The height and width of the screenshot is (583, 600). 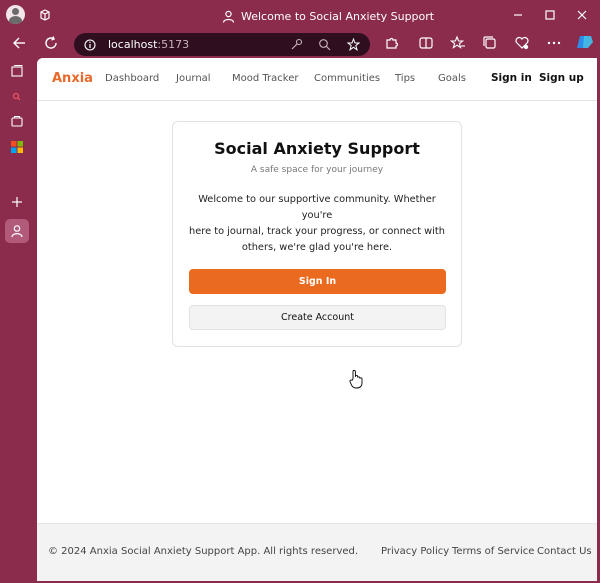 What do you see at coordinates (415, 551) in the screenshot?
I see `privacy-policy-link: Privacy Policy` at bounding box center [415, 551].